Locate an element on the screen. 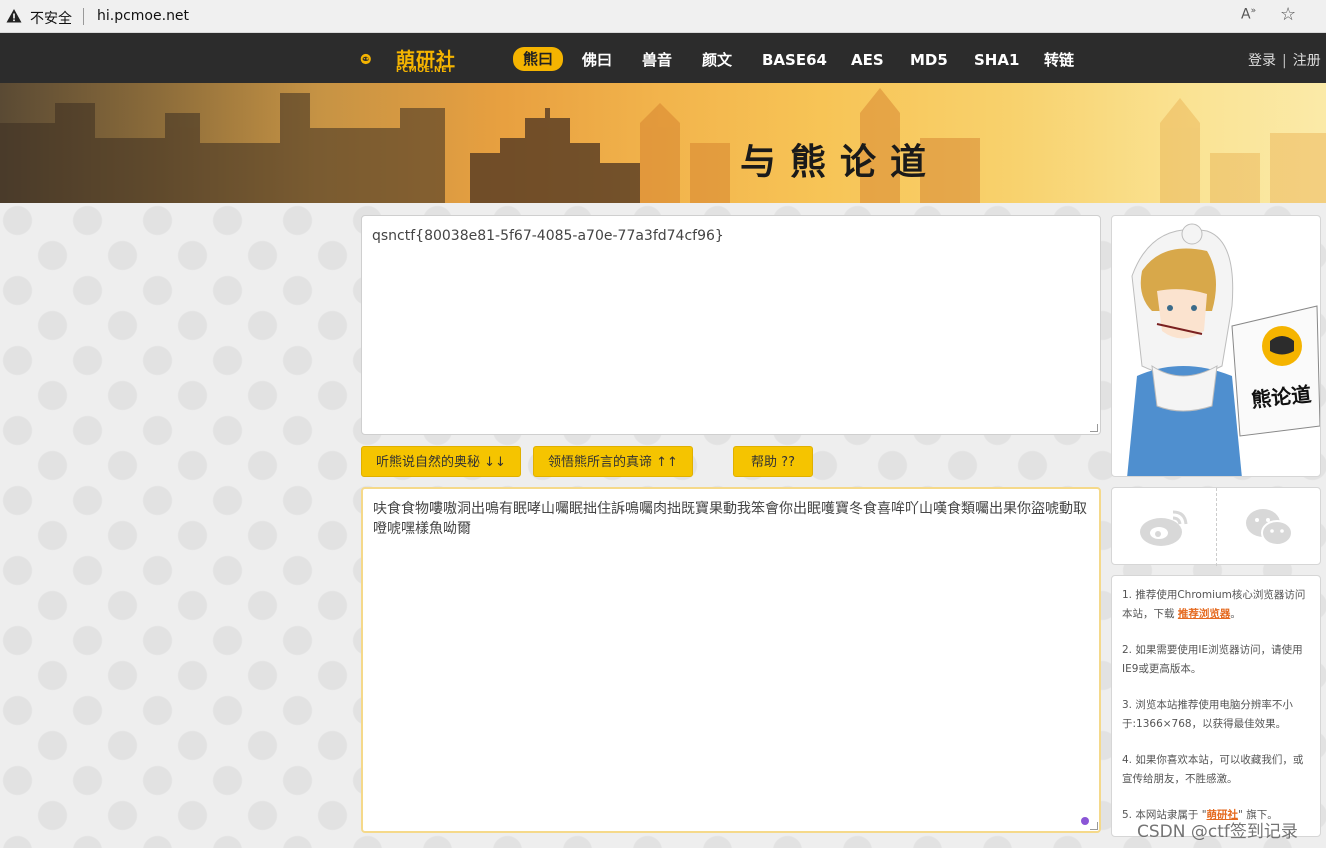  address-separator is located at coordinates (83, 16).